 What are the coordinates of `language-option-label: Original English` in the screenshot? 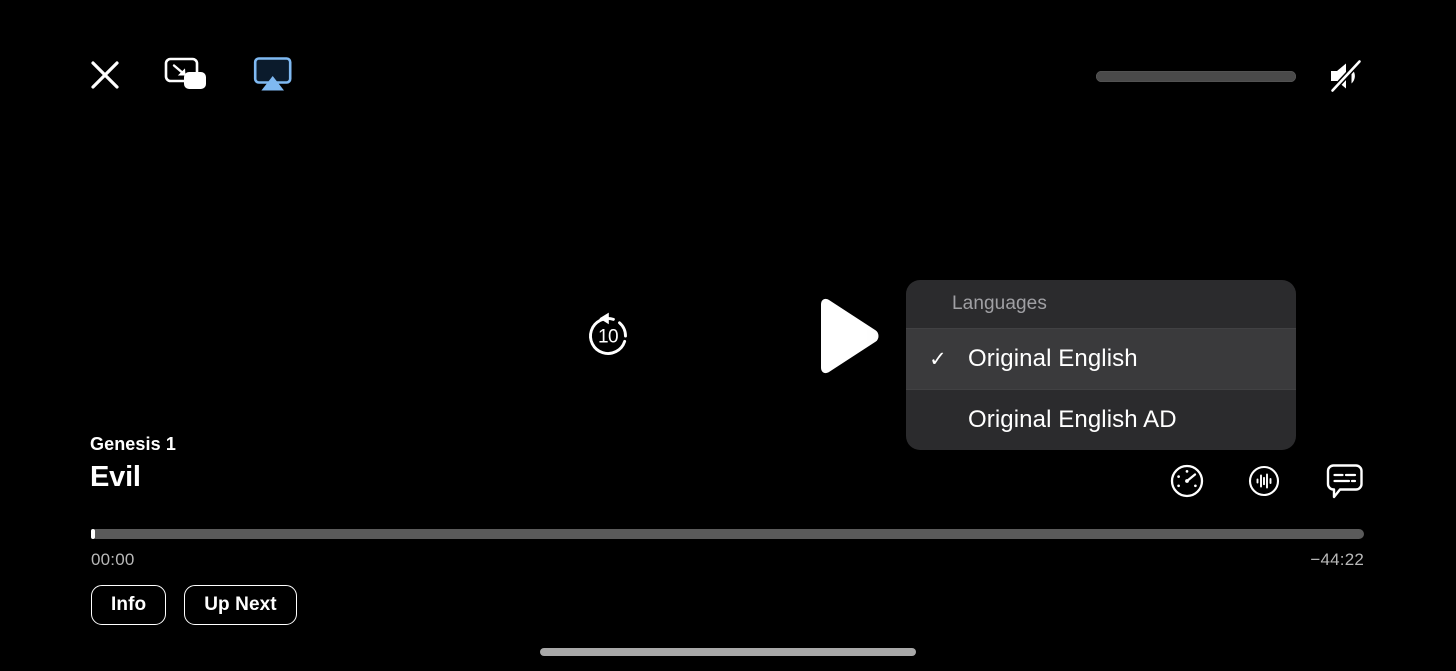 It's located at (1053, 358).